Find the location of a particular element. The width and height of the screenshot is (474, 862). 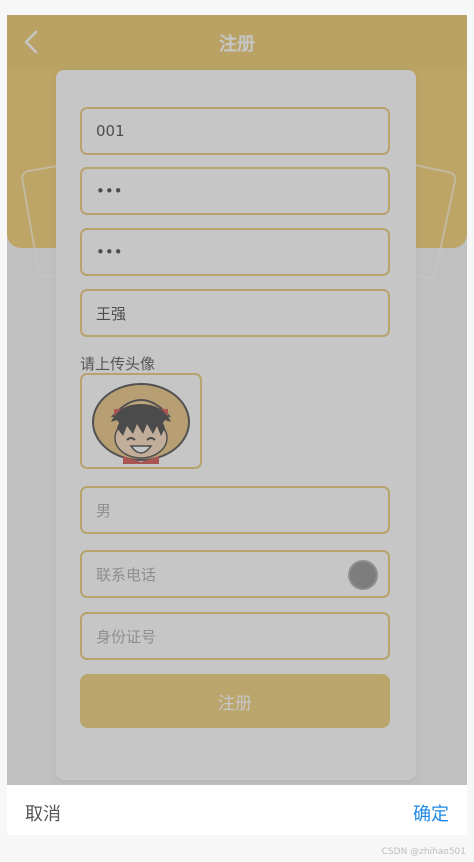

password-input: ••• is located at coordinates (235, 191).